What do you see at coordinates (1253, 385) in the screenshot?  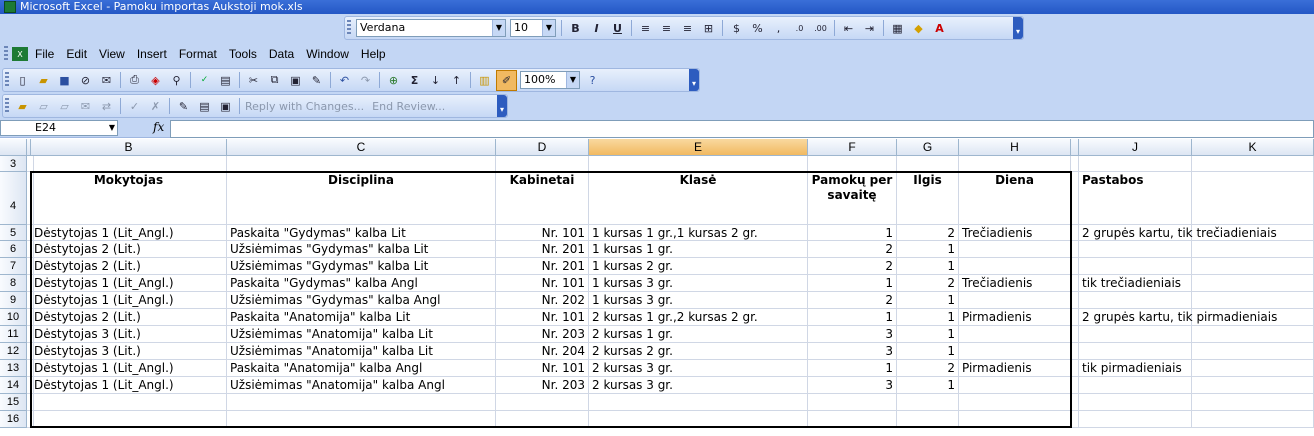 I see `cell-k14` at bounding box center [1253, 385].